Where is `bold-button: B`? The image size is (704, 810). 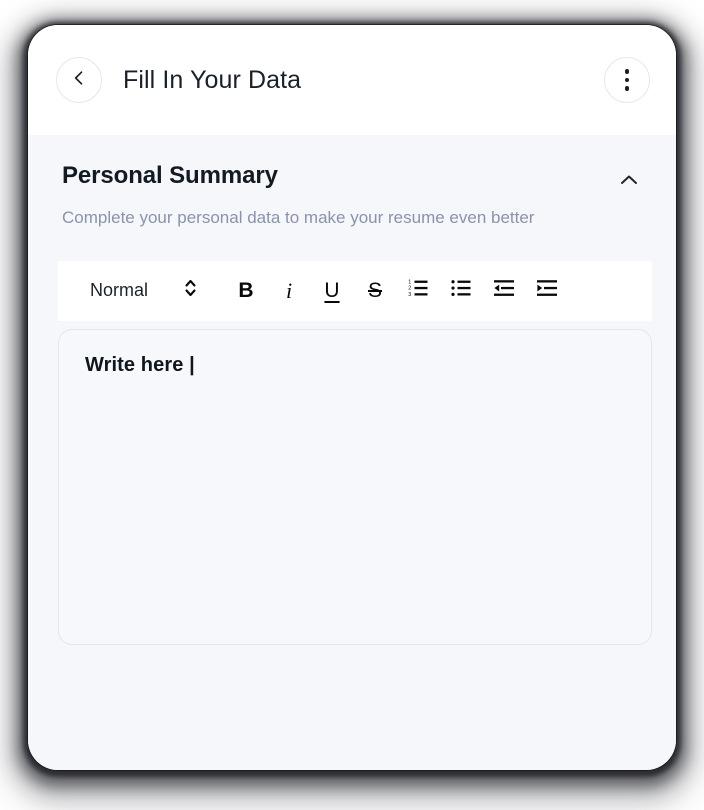
bold-button: B is located at coordinates (246, 291).